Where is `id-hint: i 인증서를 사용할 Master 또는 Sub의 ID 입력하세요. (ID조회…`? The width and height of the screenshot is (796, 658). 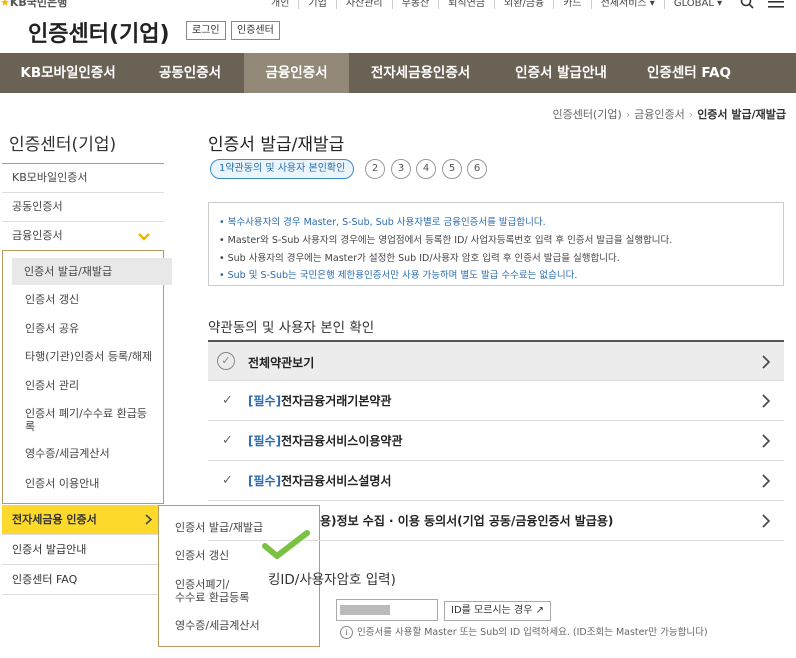 id-hint: i 인증서를 사용할 Master 또는 Sub의 ID 입력하세요. (ID조회… is located at coordinates (524, 631).